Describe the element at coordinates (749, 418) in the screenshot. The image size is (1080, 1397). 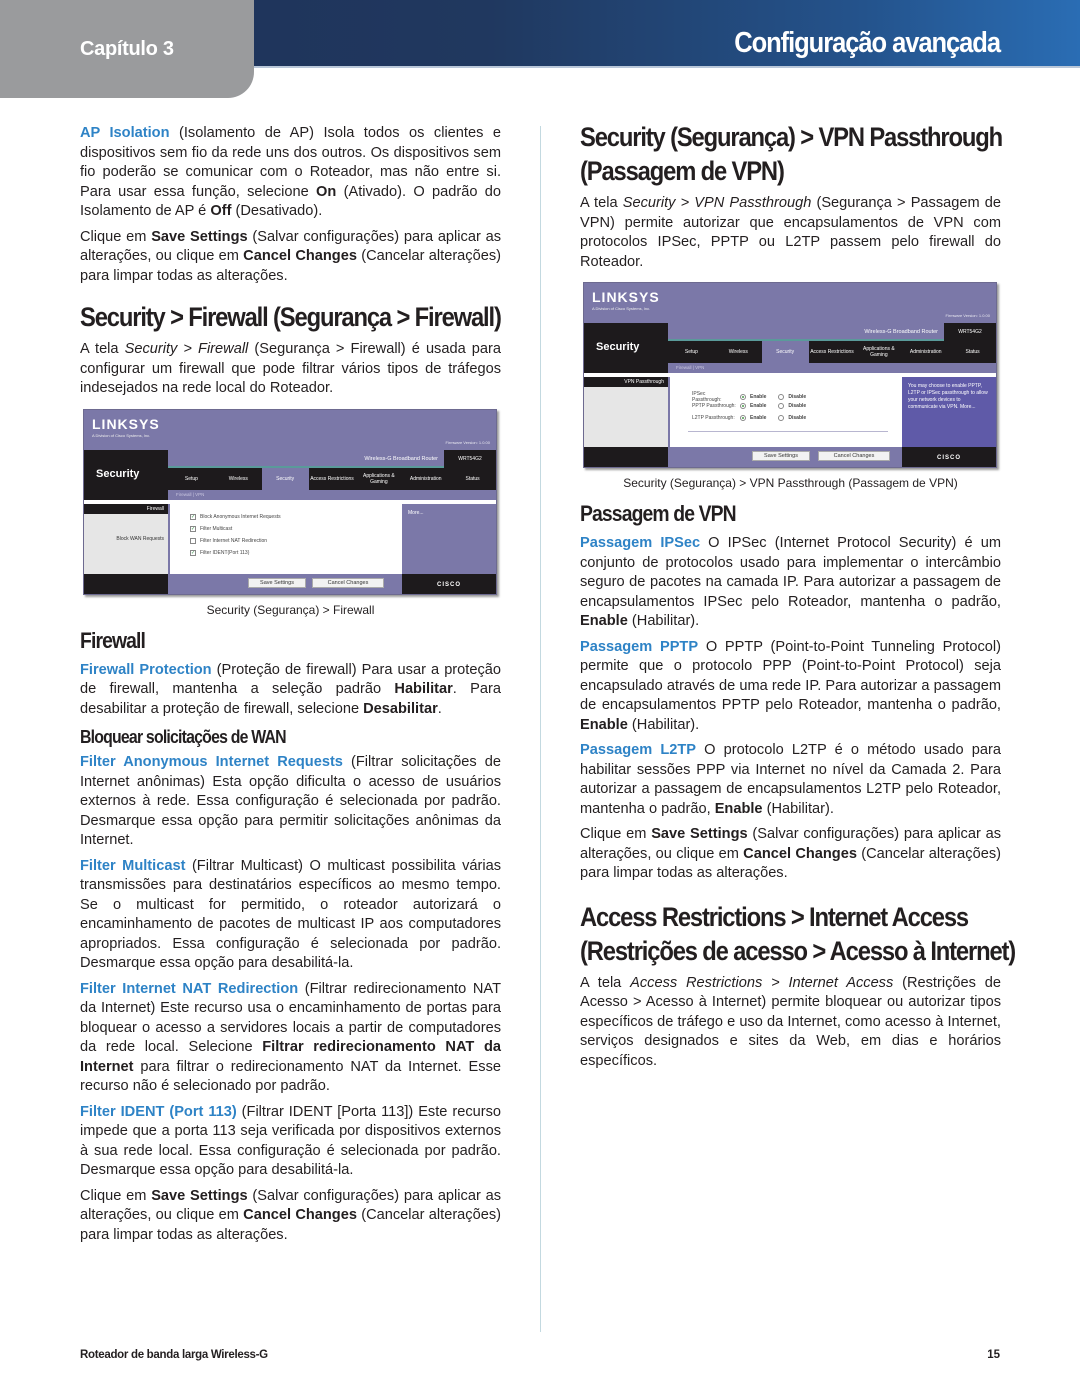
I see `shot-vpn-row: L2TP Passthrough: Enable Disable` at that location.